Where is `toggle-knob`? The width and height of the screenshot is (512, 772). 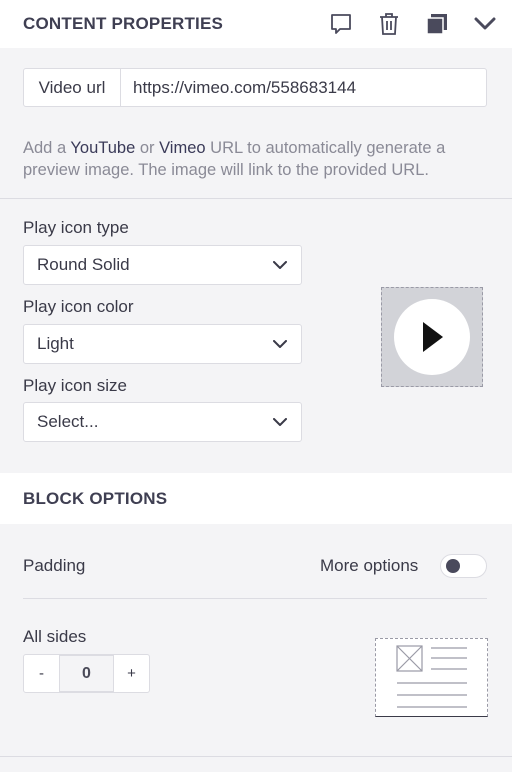
toggle-knob is located at coordinates (453, 566).